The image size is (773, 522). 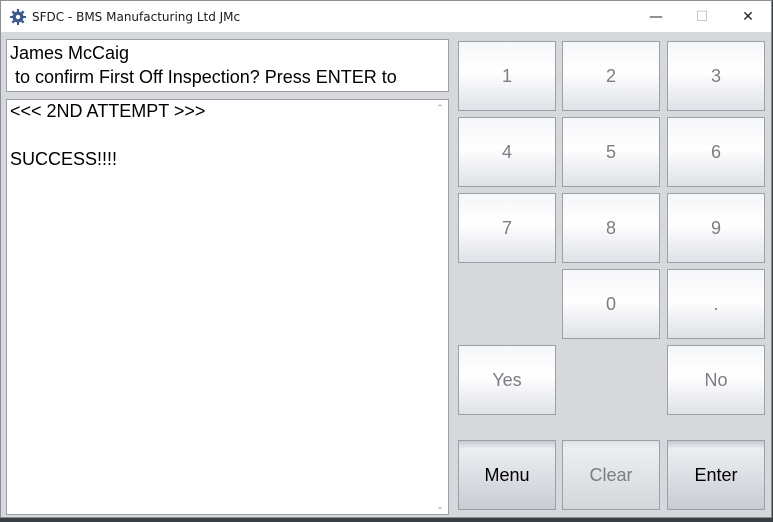 What do you see at coordinates (440, 307) in the screenshot?
I see `message-scrollbar: ⌃ ⌄` at bounding box center [440, 307].